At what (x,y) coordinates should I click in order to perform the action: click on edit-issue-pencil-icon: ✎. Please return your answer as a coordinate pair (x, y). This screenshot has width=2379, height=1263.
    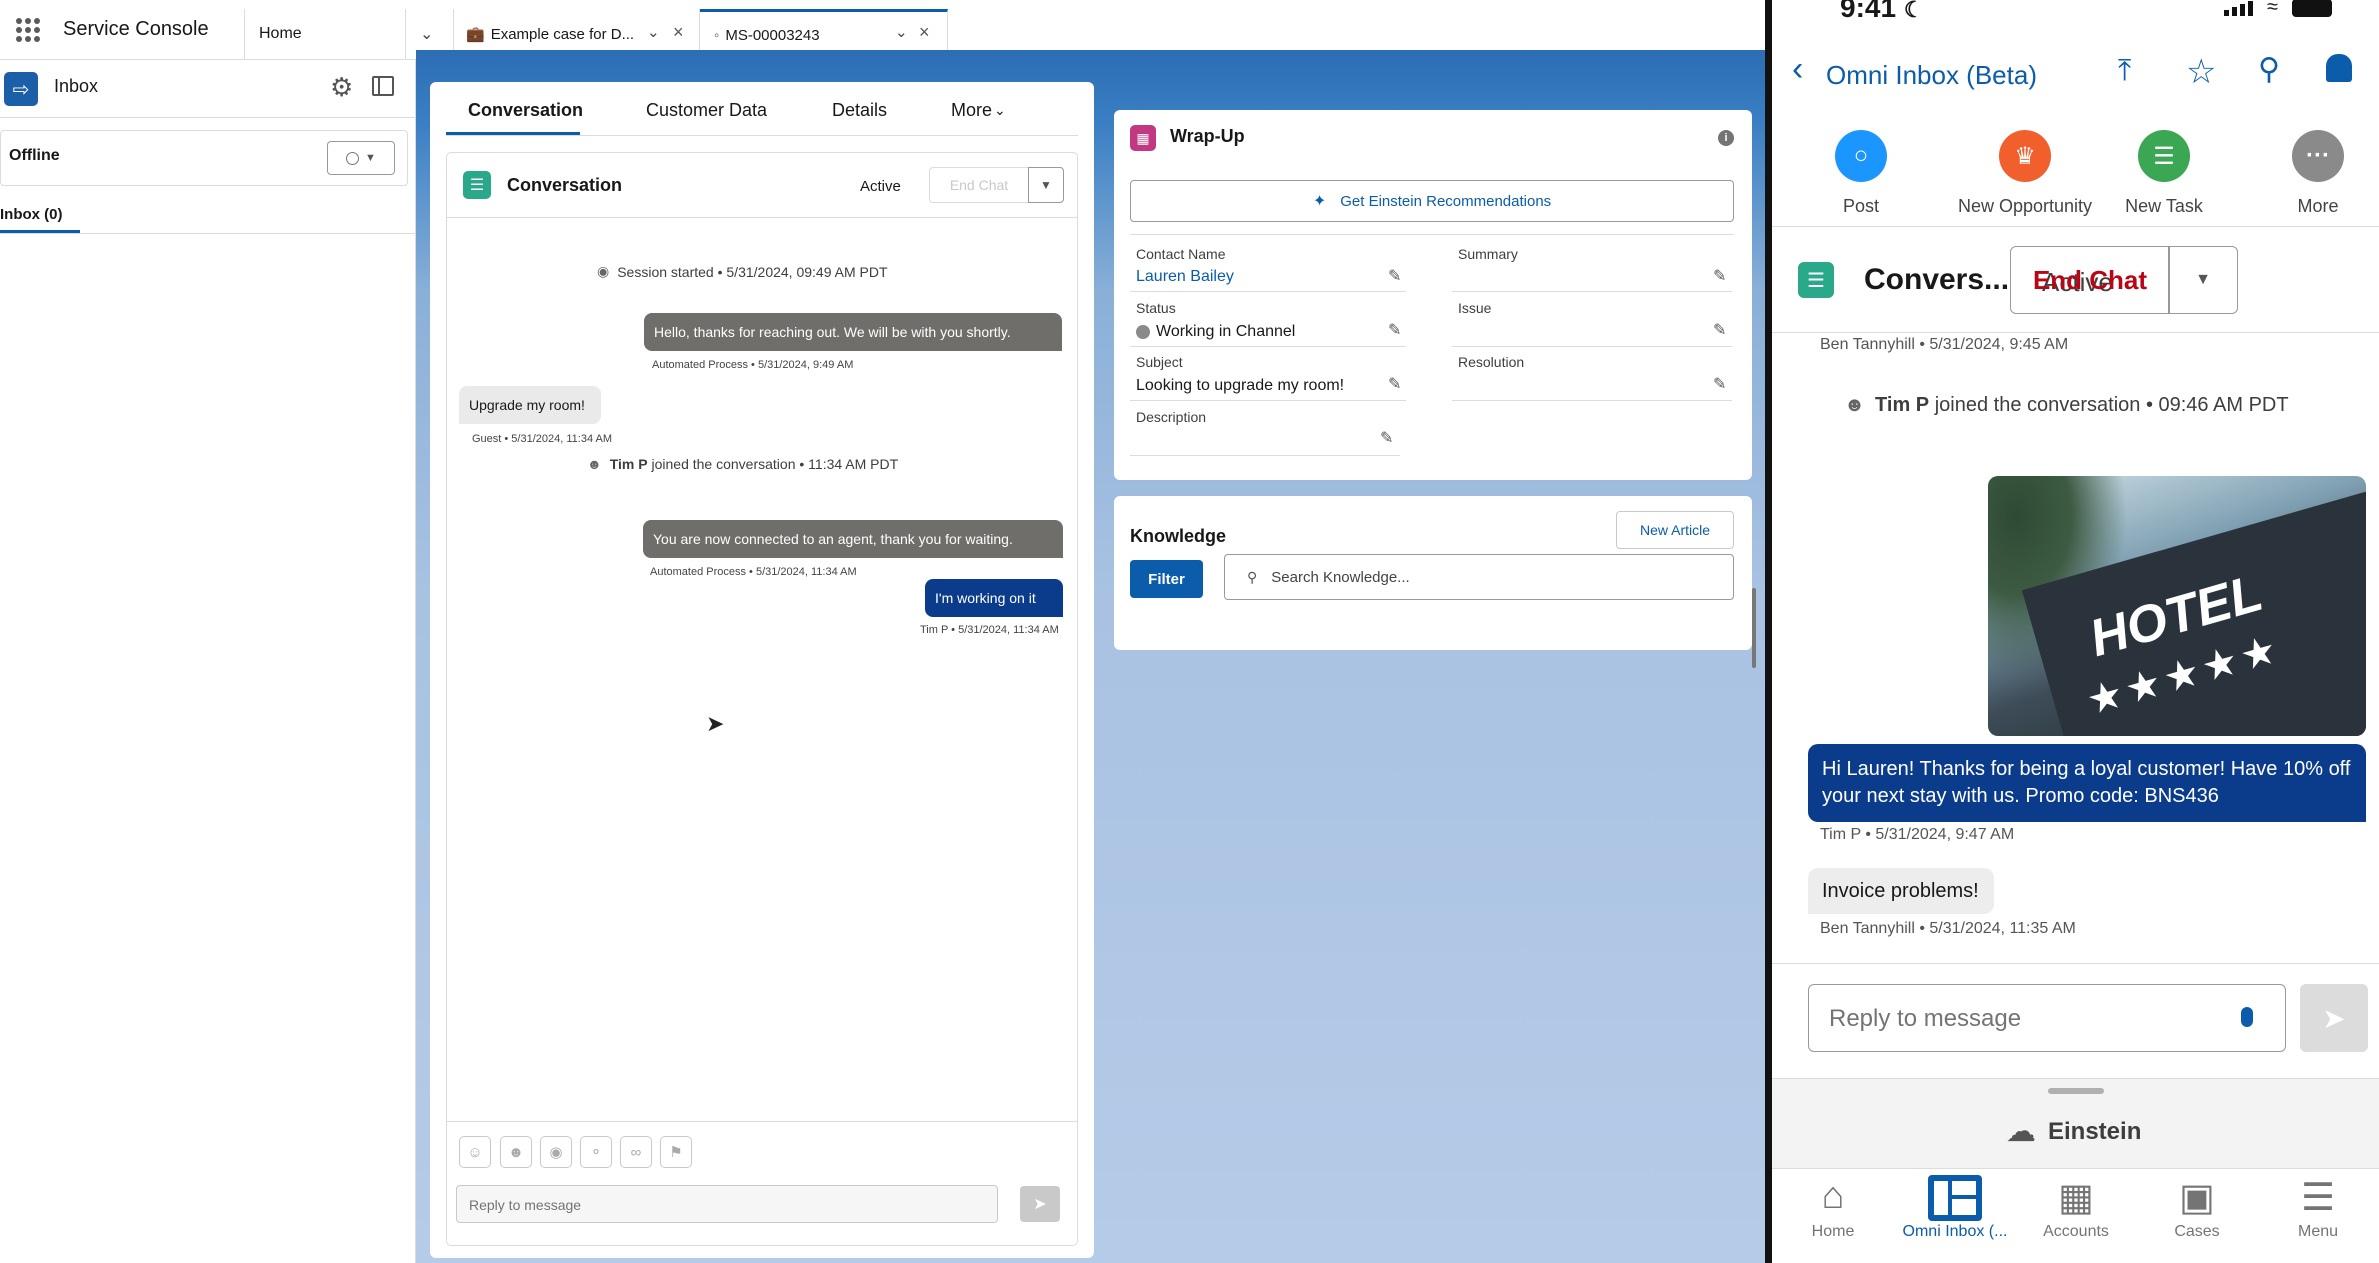
    Looking at the image, I should click on (1719, 330).